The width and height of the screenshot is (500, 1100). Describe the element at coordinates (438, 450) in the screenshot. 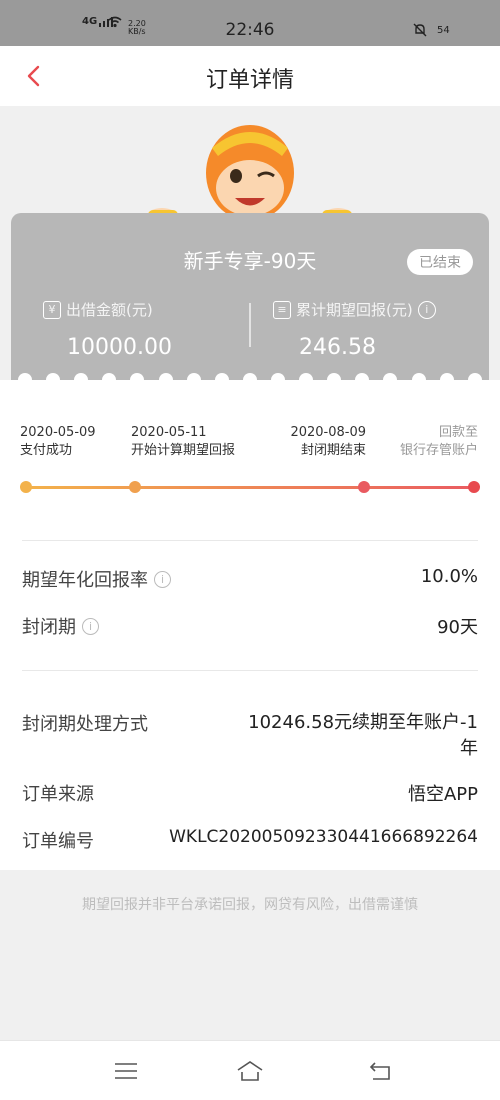

I see `timeline-label: 银行存管账户` at that location.